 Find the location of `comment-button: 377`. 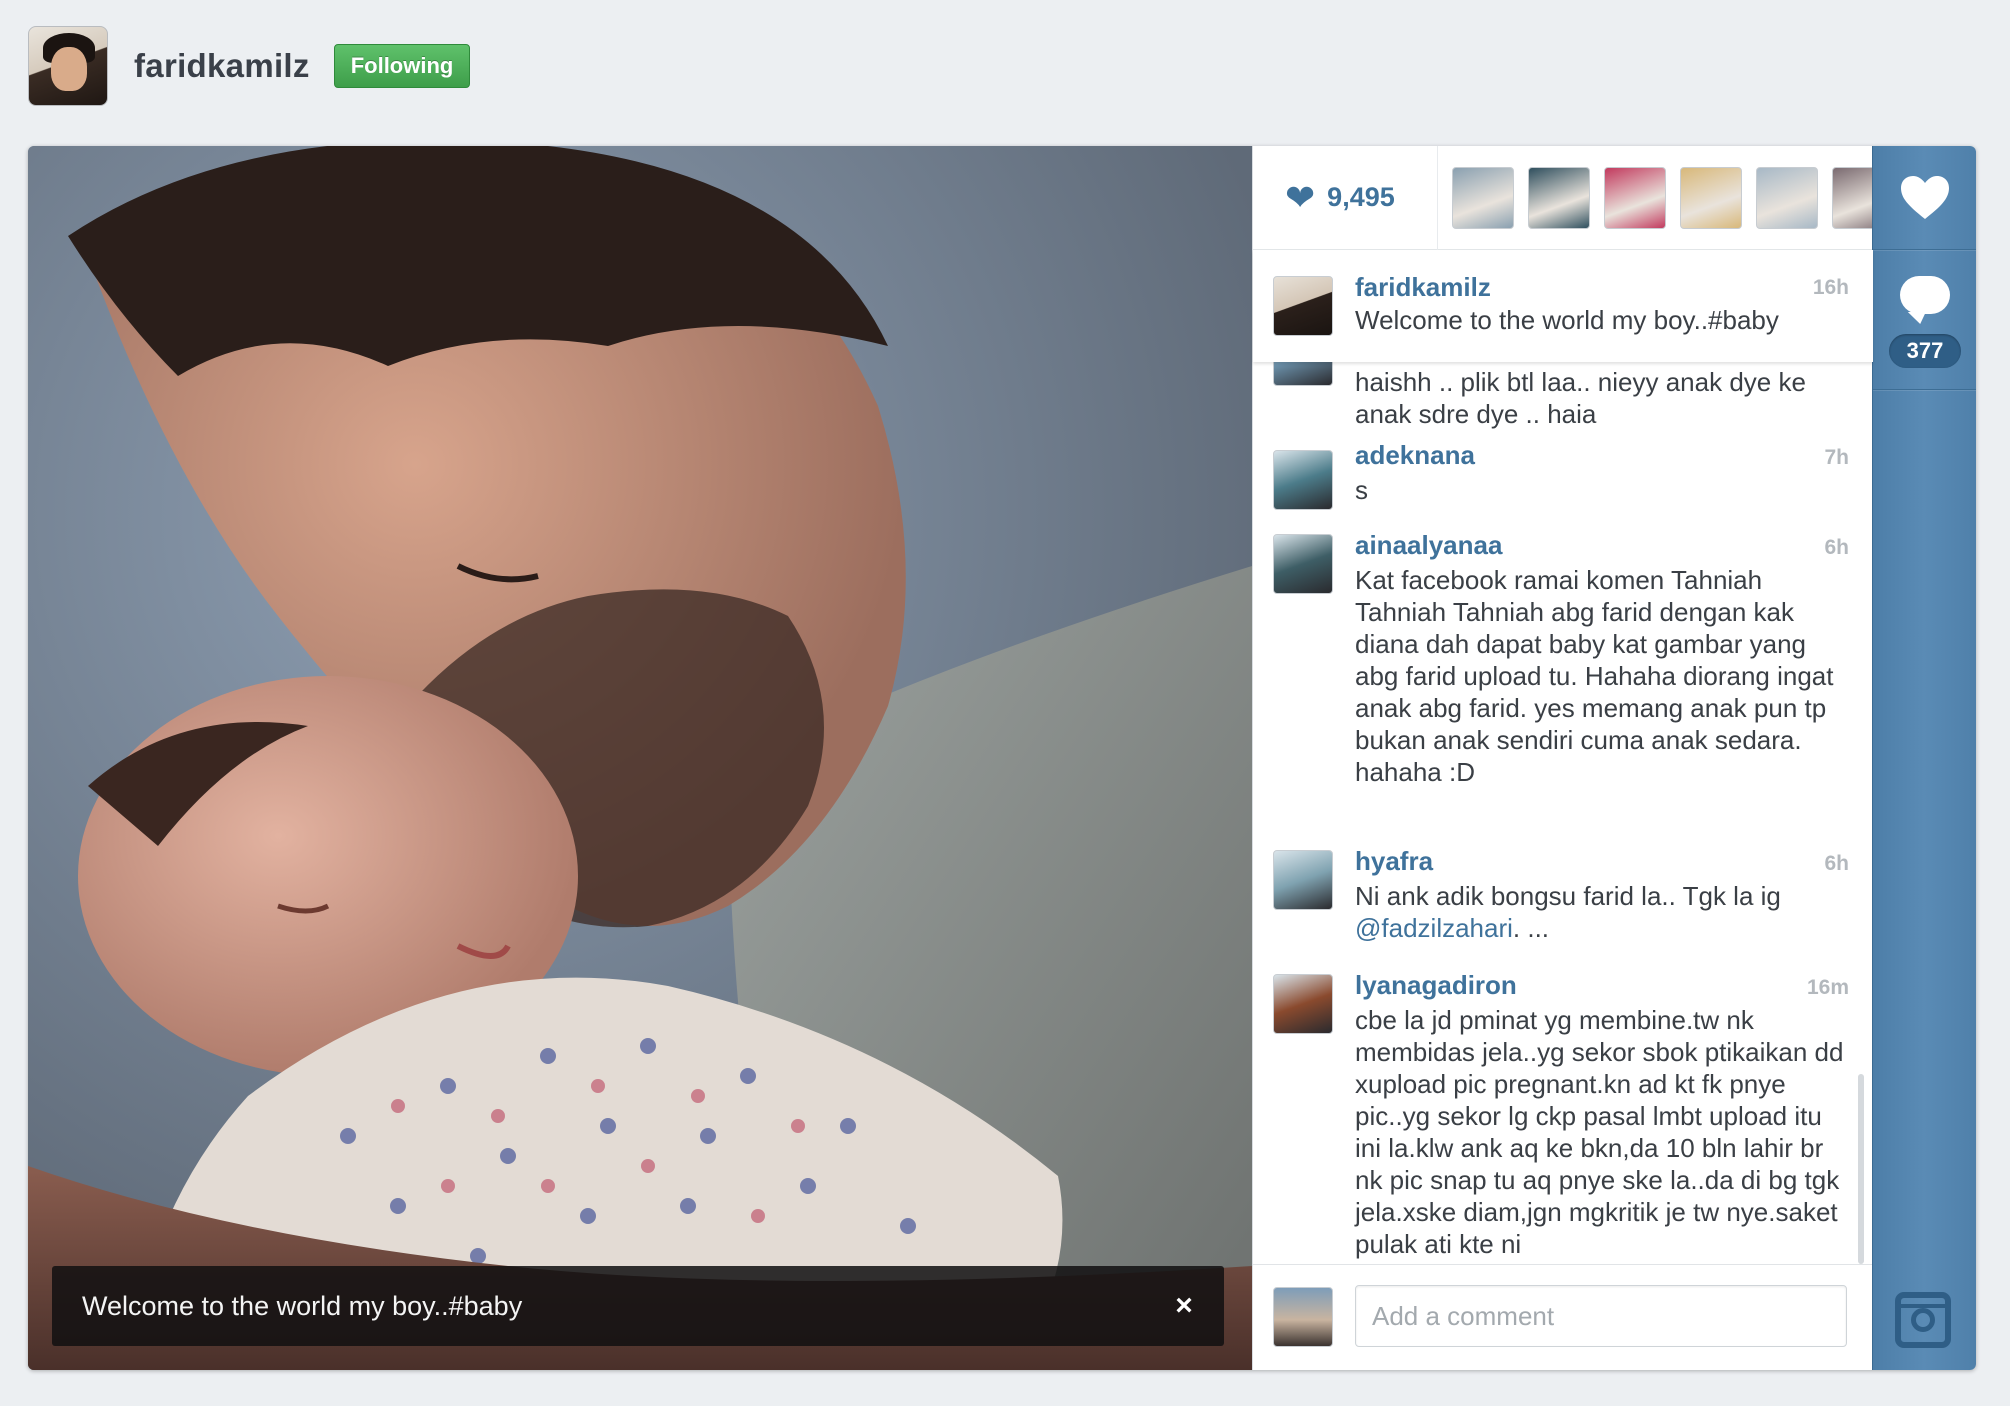

comment-button: 377 is located at coordinates (1924, 320).